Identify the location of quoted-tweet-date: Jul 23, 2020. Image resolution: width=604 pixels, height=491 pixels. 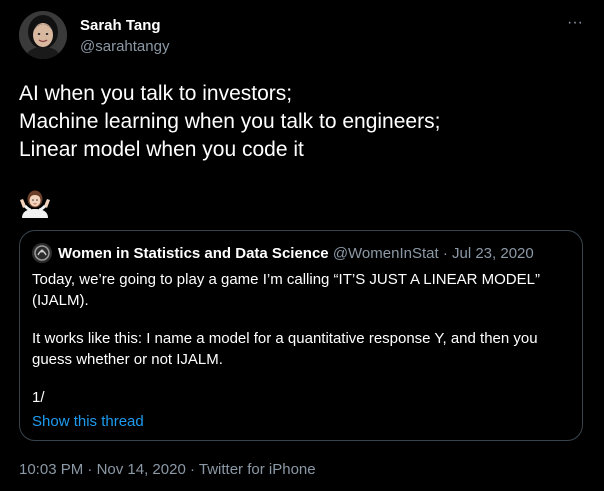
(492, 253).